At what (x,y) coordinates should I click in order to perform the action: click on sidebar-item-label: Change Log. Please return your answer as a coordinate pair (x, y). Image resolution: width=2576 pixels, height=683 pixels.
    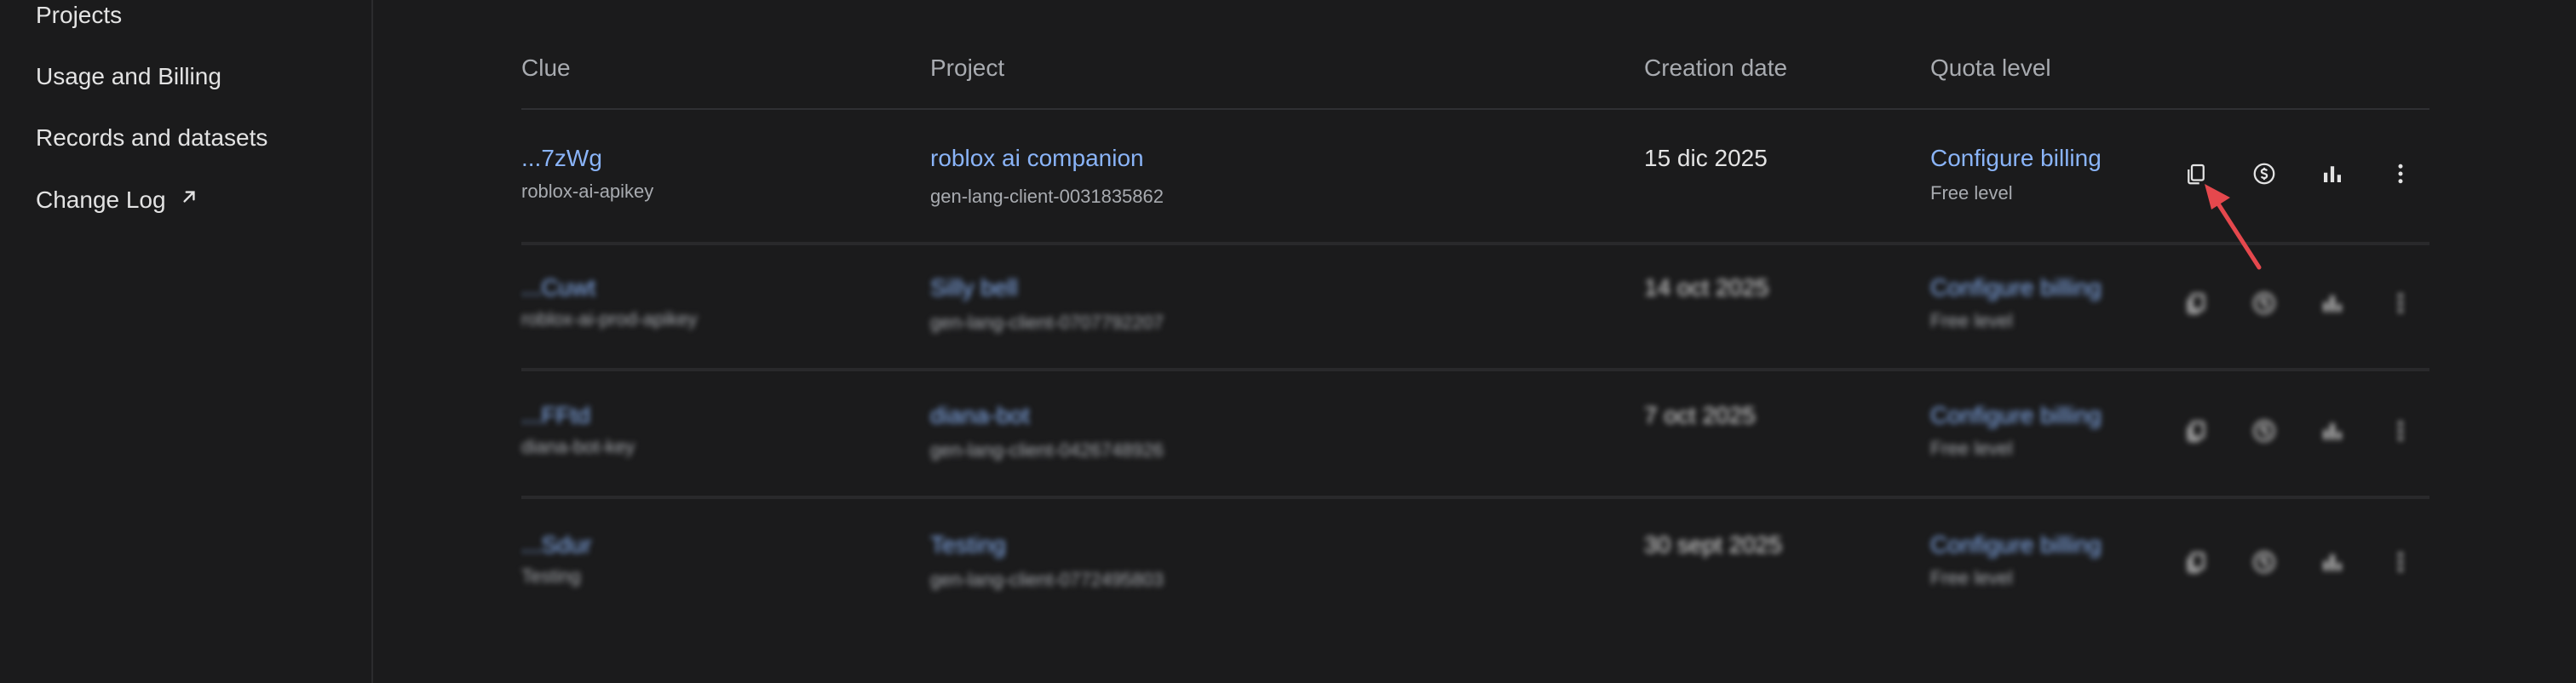
    Looking at the image, I should click on (101, 199).